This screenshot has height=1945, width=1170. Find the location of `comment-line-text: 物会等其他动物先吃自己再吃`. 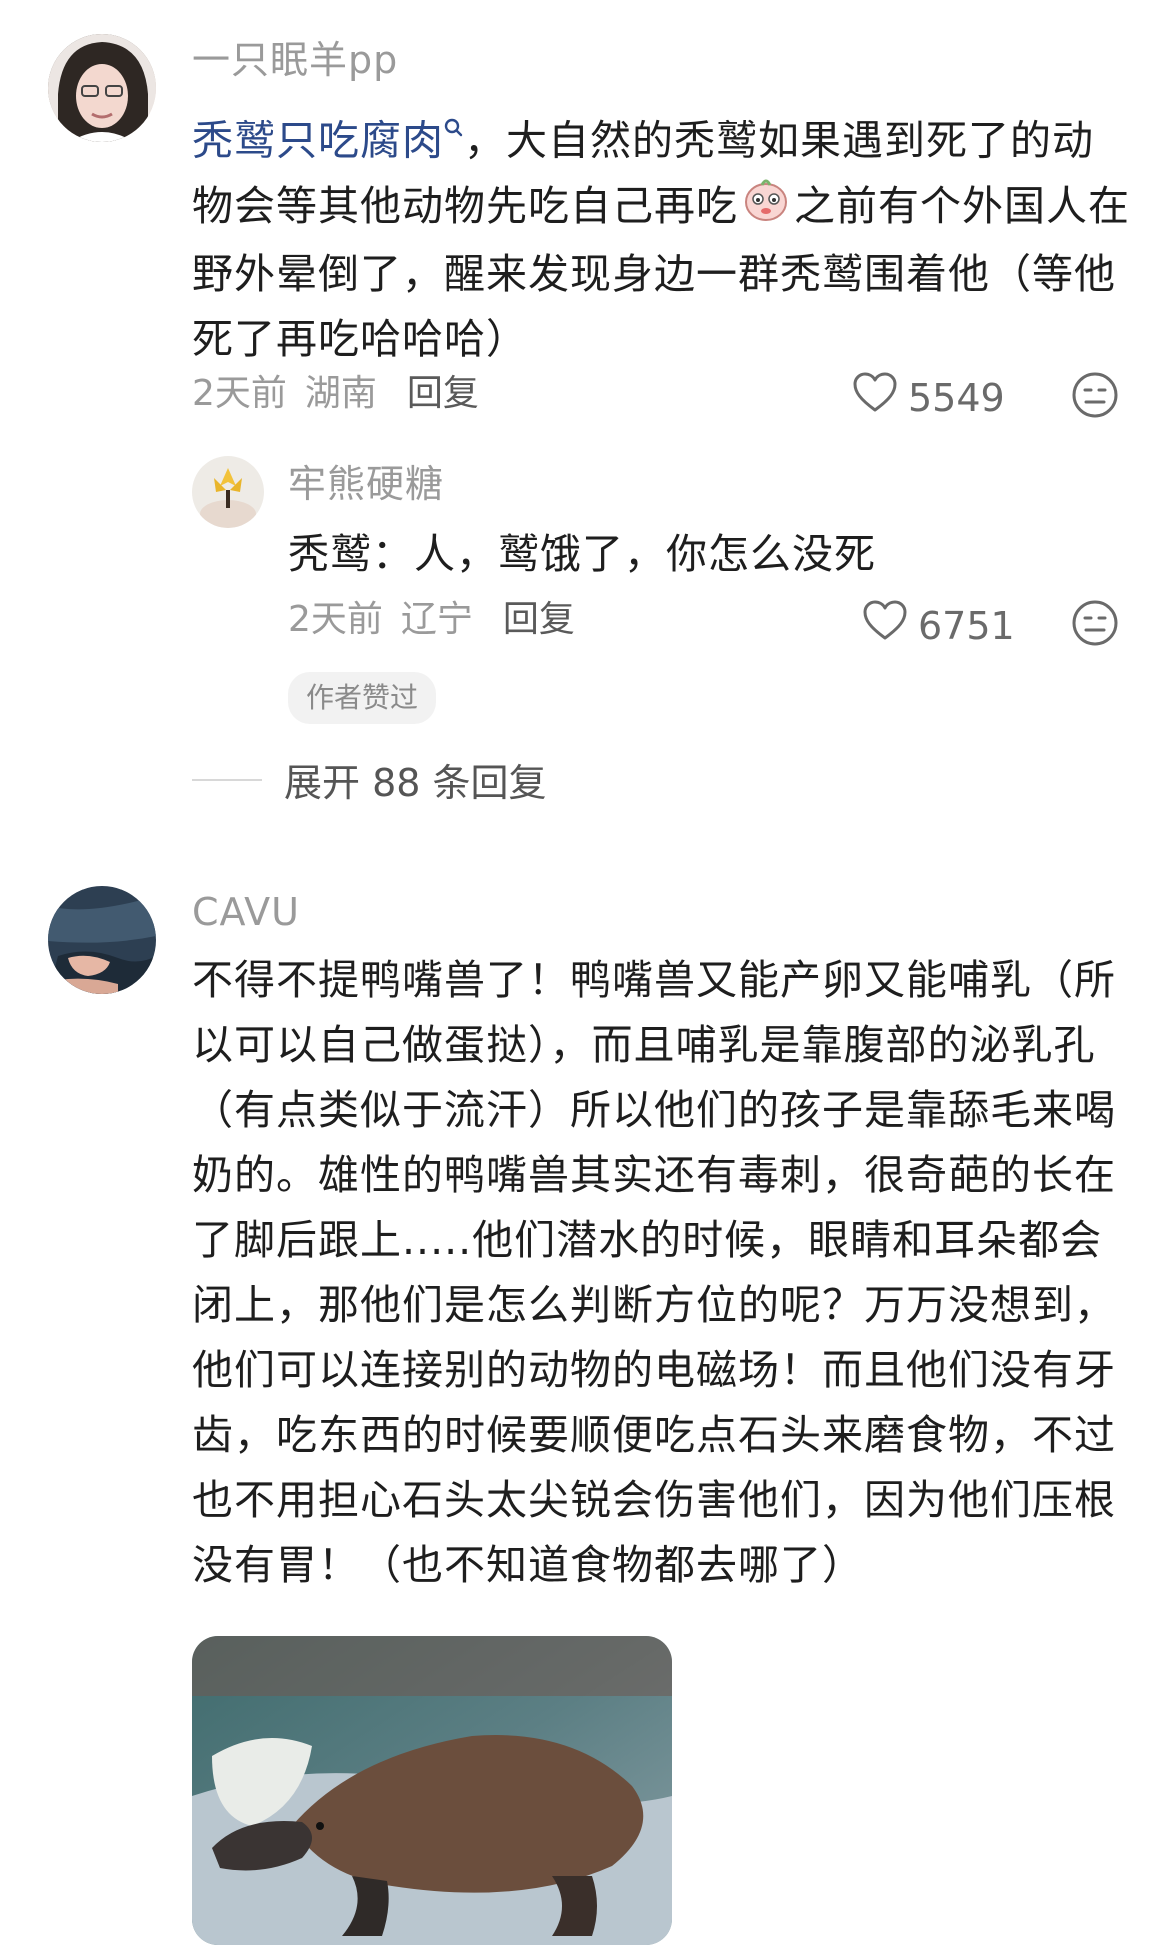

comment-line-text: 物会等其他动物先吃自己再吃 is located at coordinates (465, 205).